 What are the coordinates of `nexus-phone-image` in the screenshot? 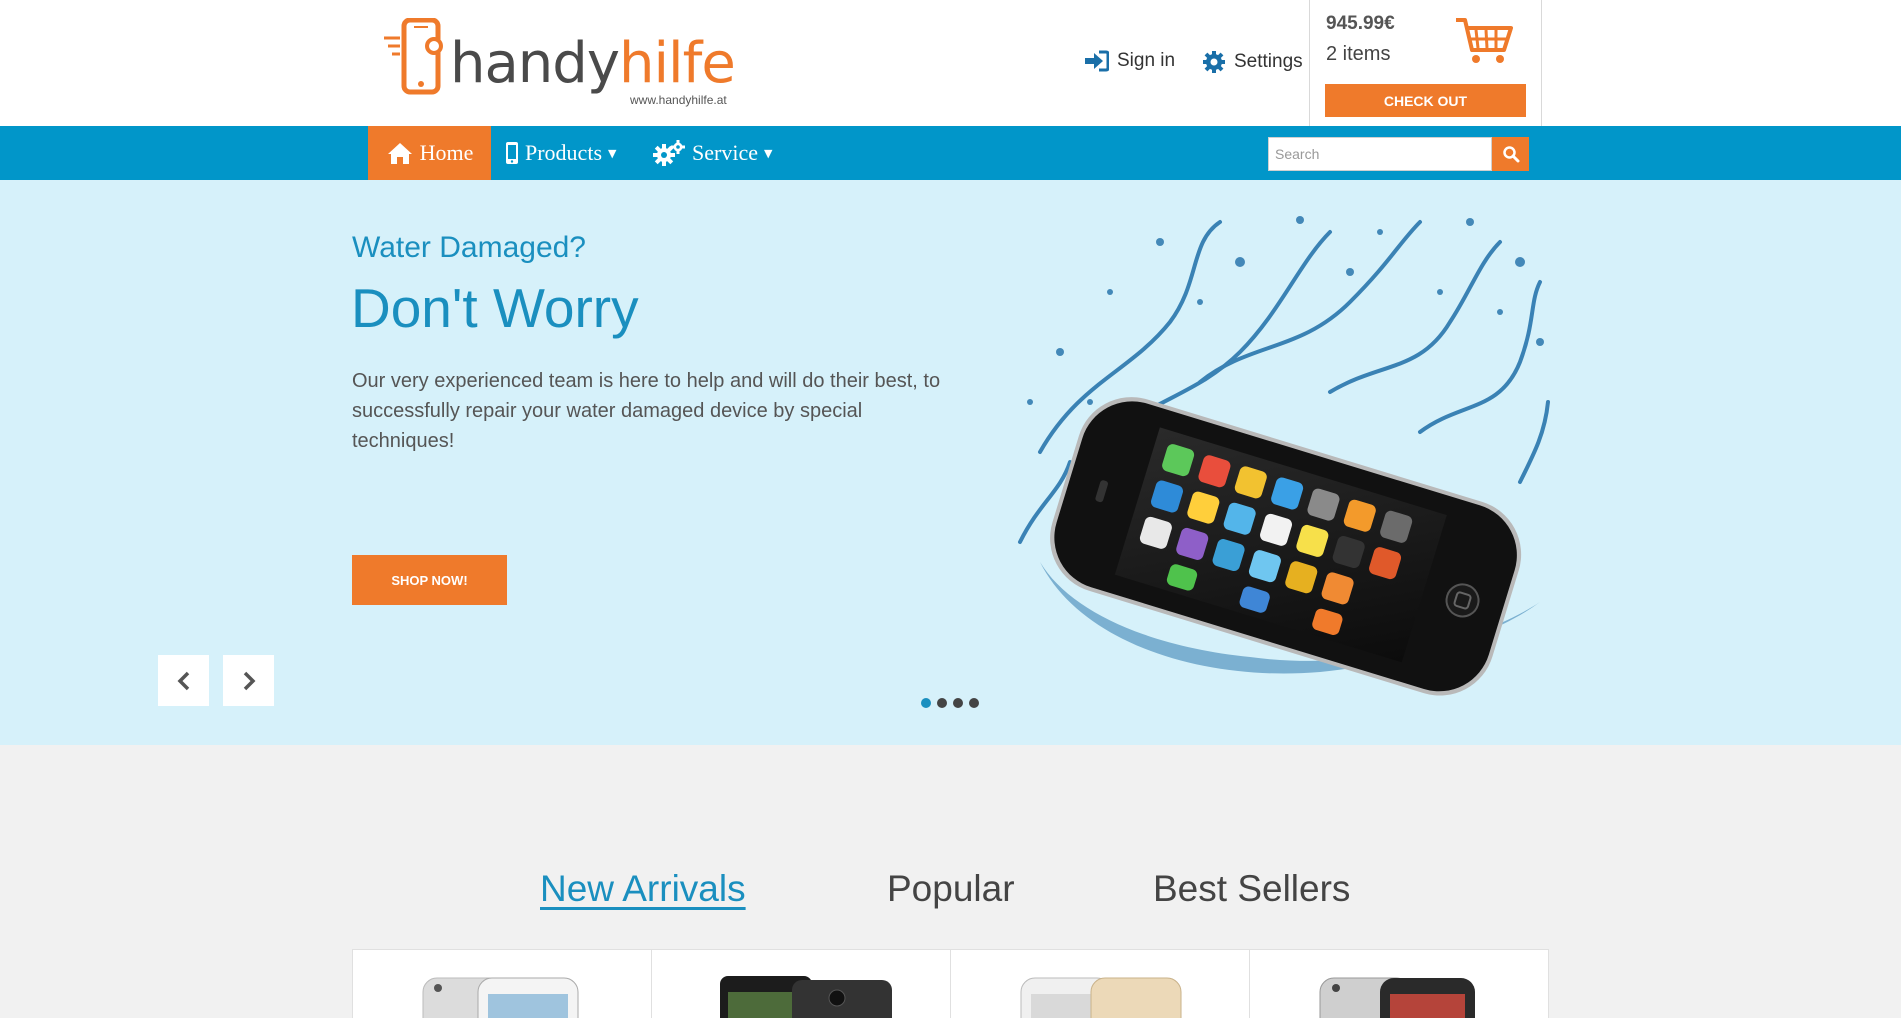 It's located at (806, 997).